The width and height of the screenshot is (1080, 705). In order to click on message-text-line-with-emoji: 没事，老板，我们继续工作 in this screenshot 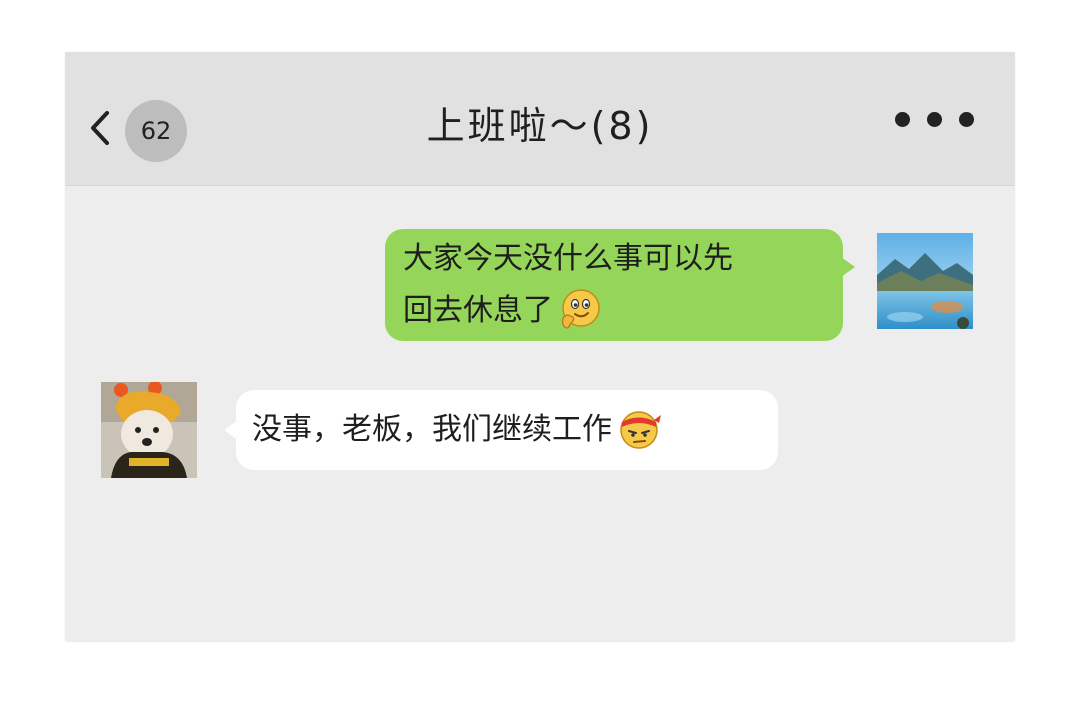, I will do `click(515, 430)`.